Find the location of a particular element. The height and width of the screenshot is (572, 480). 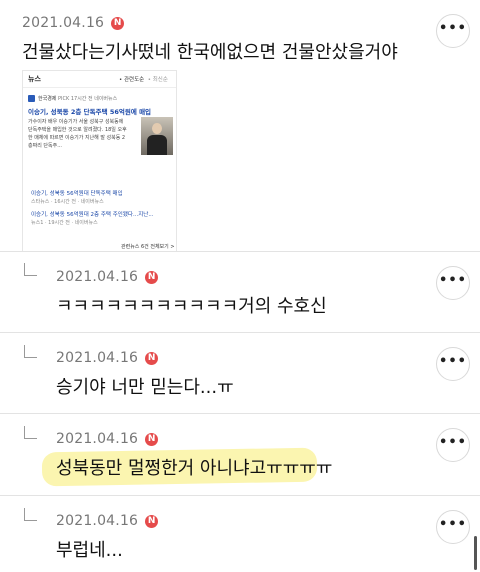

news-sort-options: • 관련도순 • 최신순 is located at coordinates (143, 79).